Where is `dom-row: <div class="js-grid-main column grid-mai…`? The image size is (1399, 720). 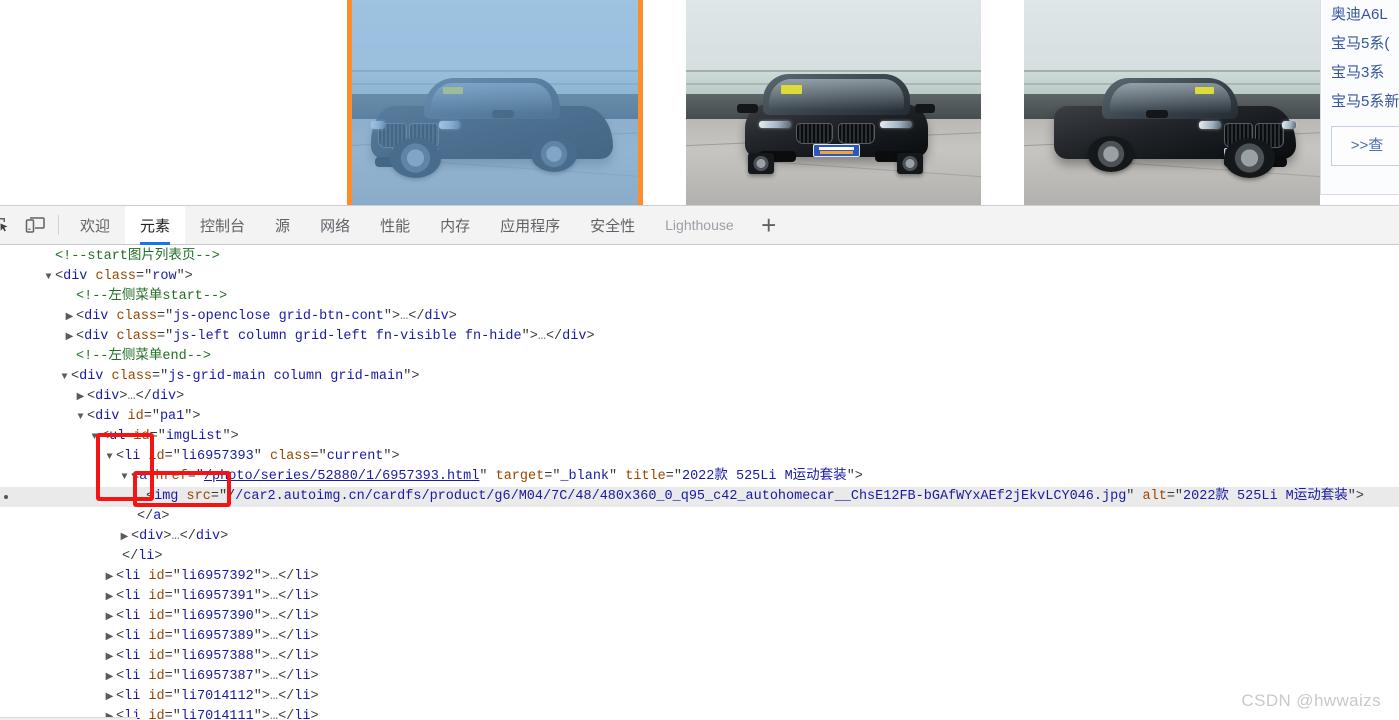
dom-row: <div class="js-grid-main column grid-mai… is located at coordinates (699, 377).